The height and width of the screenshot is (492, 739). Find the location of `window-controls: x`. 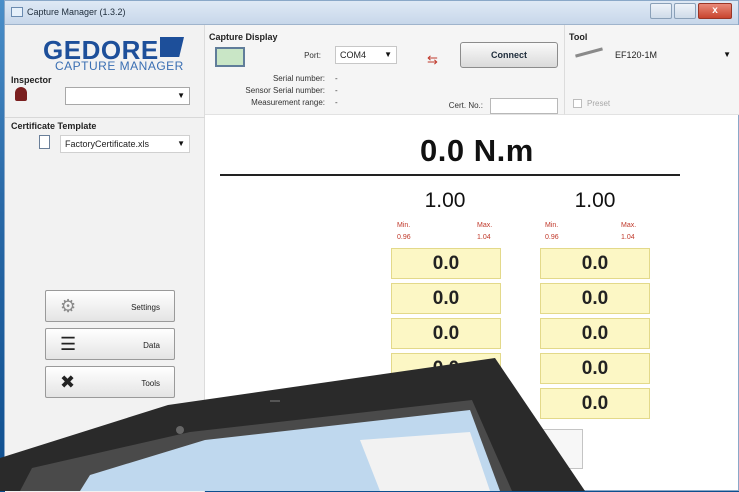

window-controls: x is located at coordinates (691, 11).